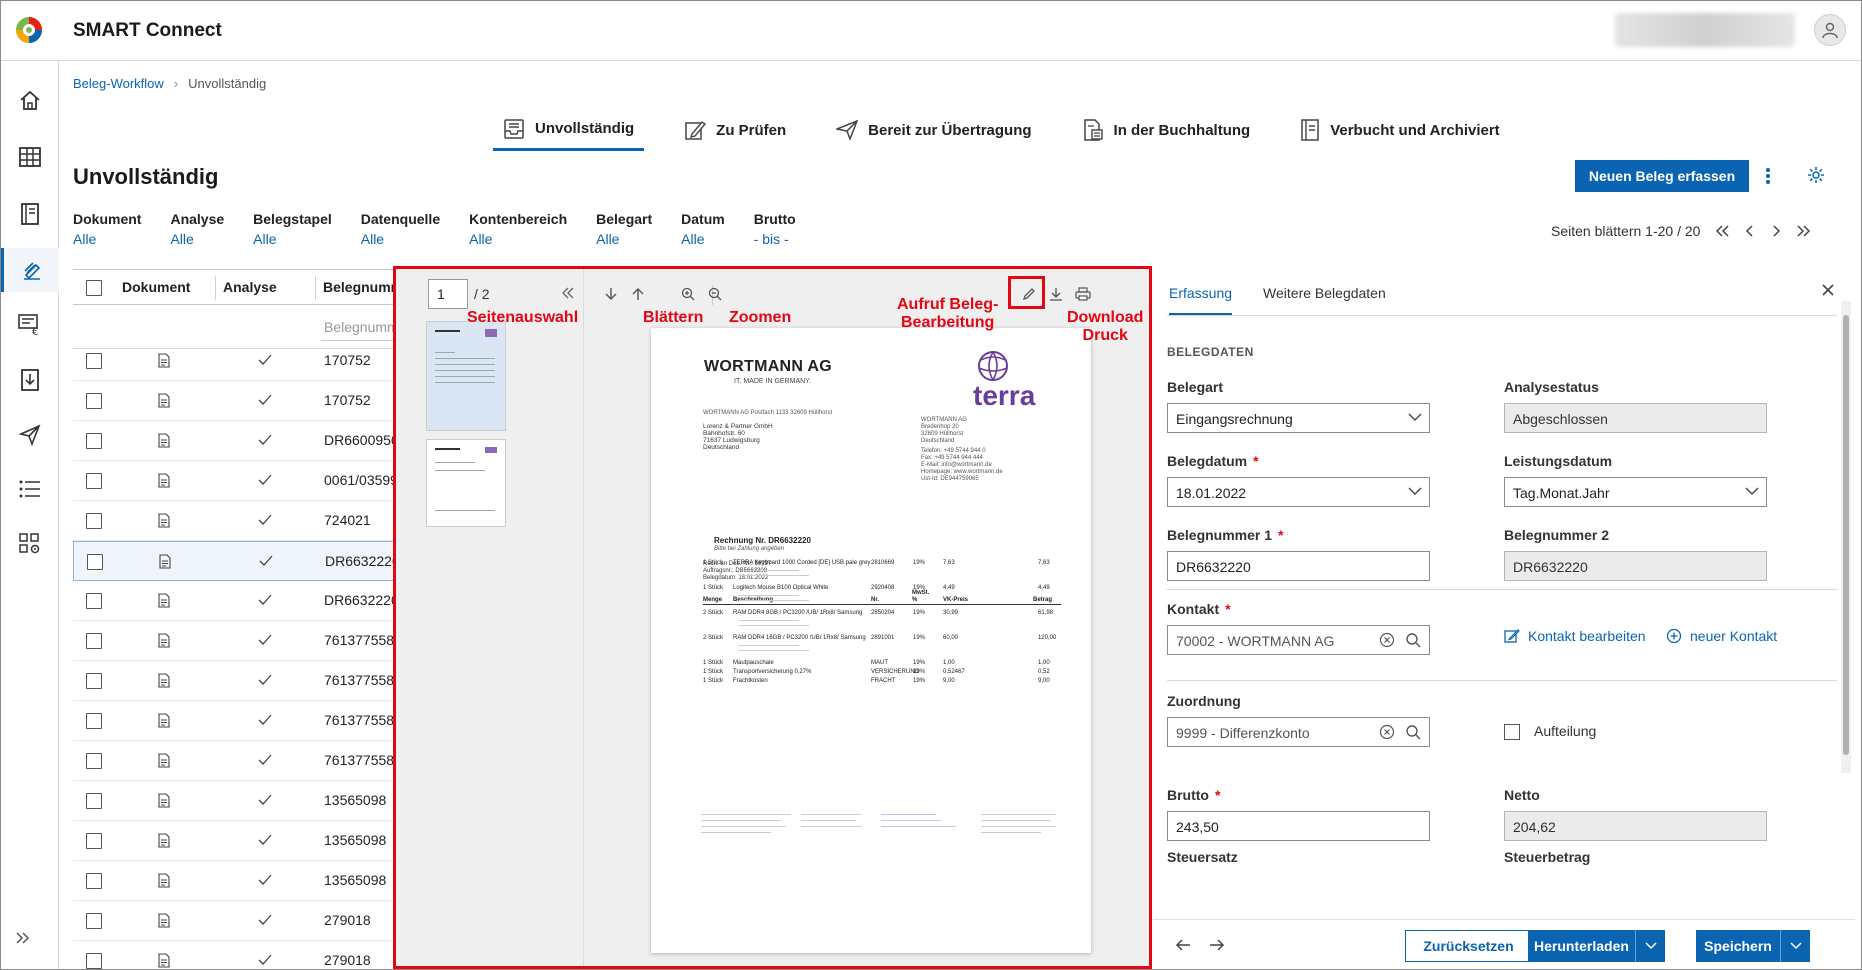  I want to click on print-icon, so click(1083, 294).